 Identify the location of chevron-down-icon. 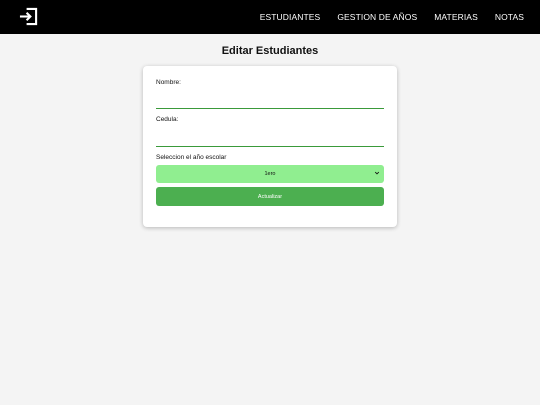
(377, 173).